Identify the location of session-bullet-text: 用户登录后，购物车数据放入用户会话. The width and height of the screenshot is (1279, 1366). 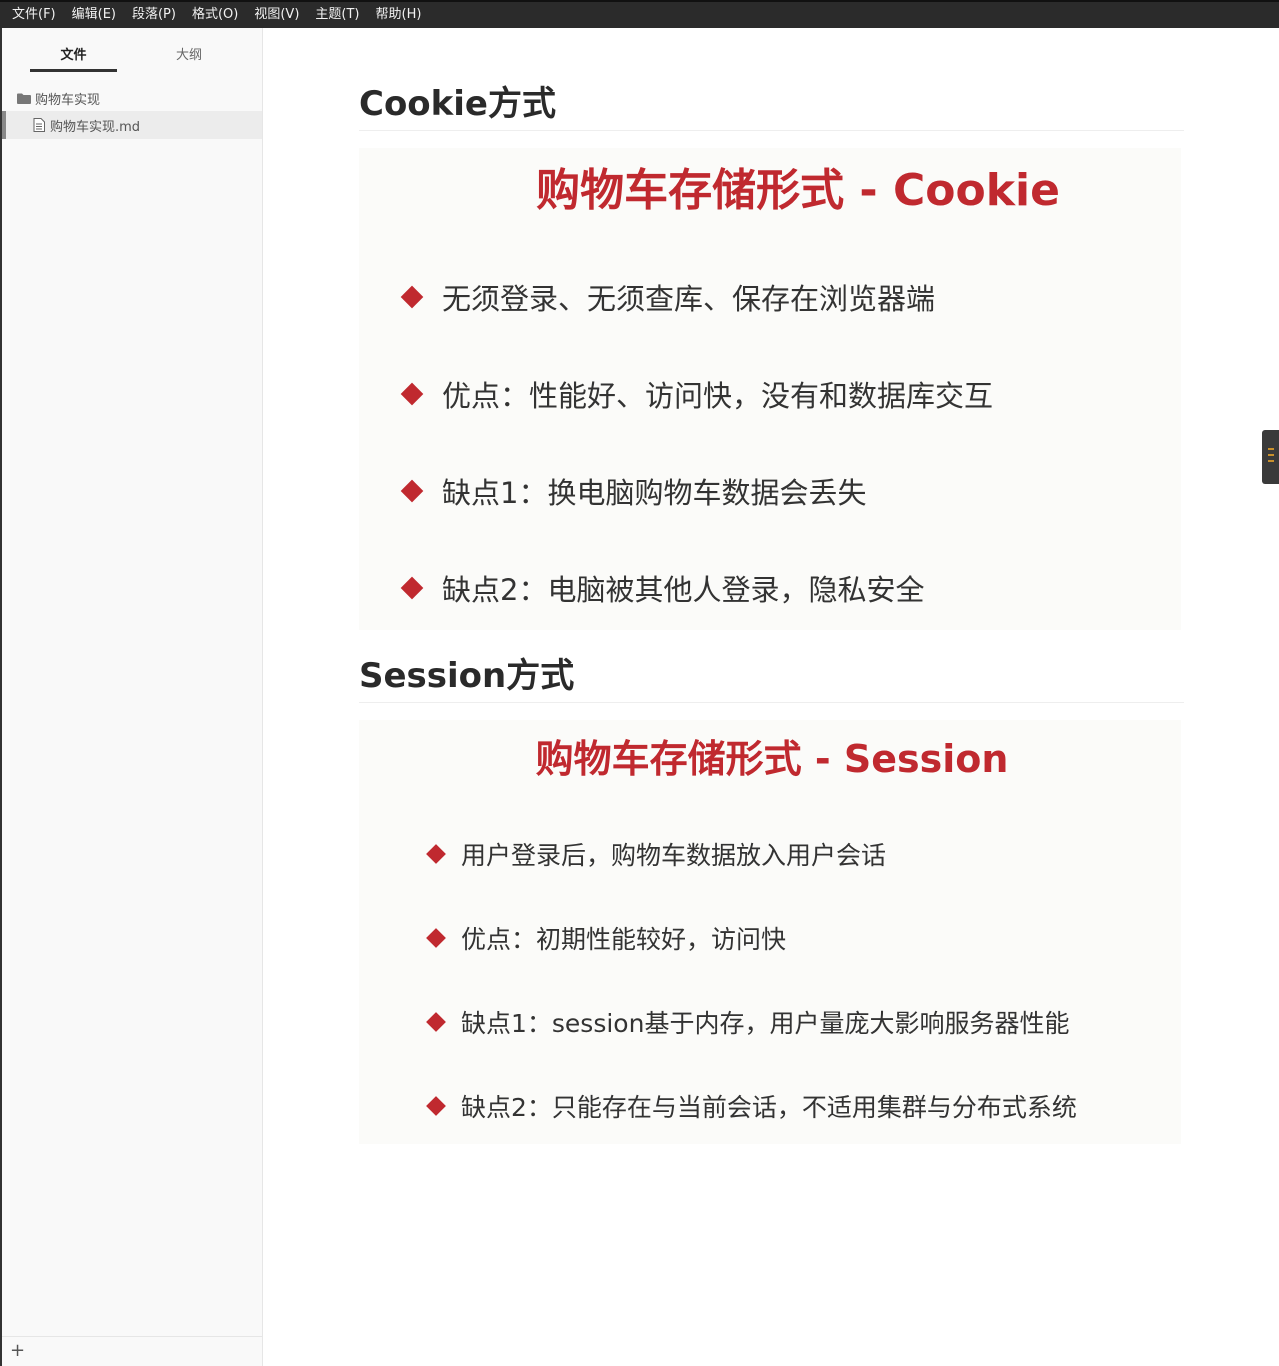
(674, 855).